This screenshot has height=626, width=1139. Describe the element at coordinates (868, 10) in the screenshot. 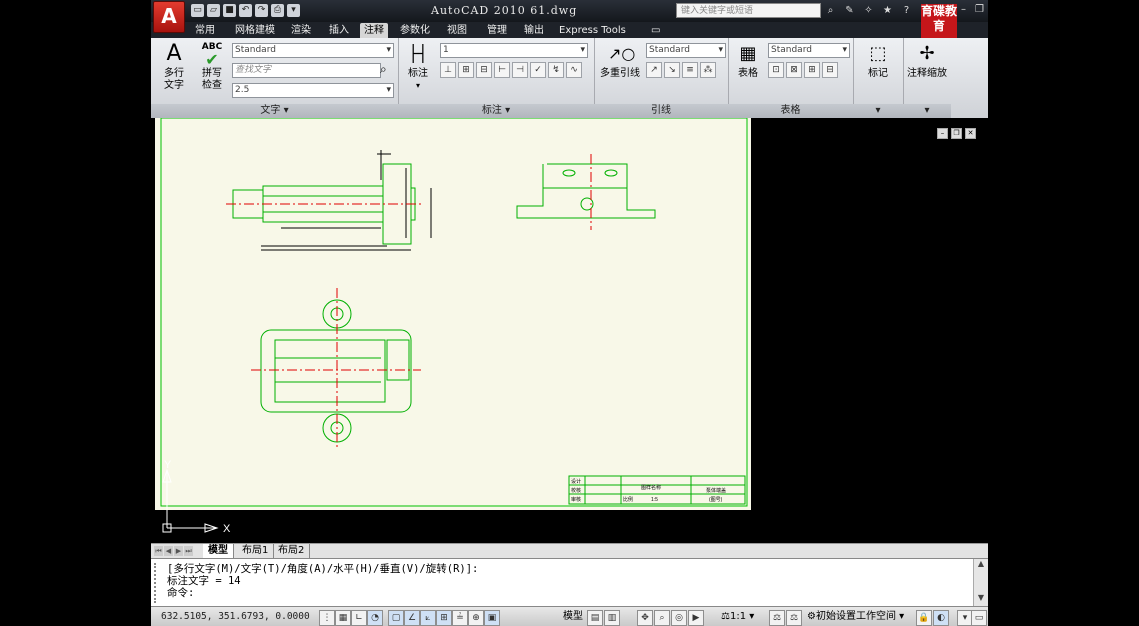

I see `communication-icon: ✧` at that location.